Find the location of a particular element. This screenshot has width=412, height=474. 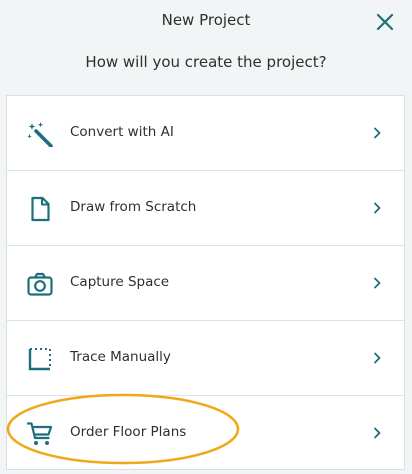

magic-wand-icon is located at coordinates (40, 134).